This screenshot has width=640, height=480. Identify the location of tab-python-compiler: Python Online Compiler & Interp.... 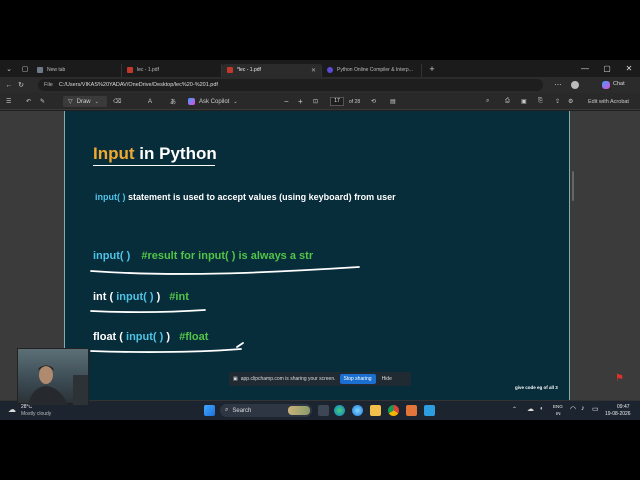
(372, 70).